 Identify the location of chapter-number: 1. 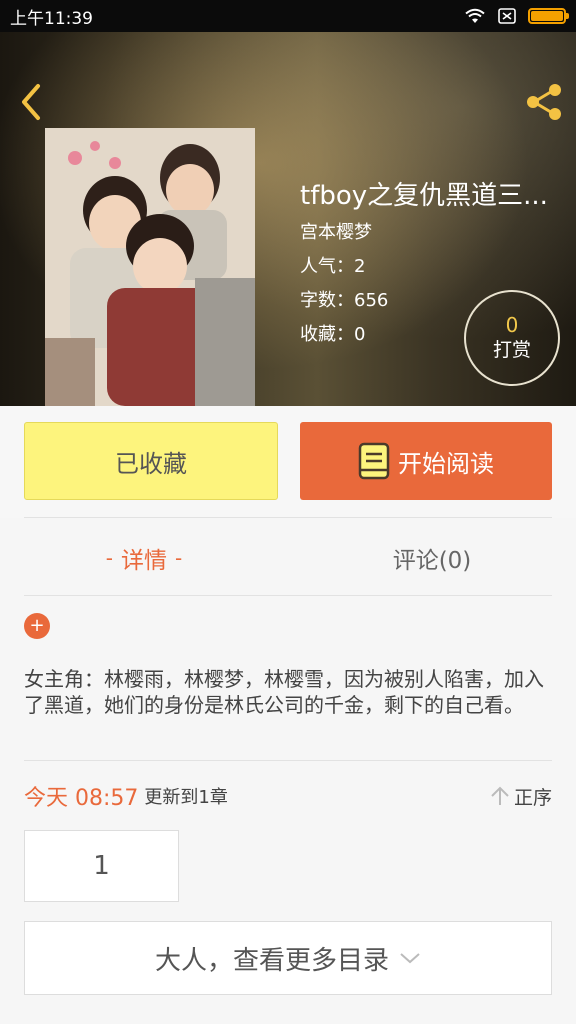
(101, 866).